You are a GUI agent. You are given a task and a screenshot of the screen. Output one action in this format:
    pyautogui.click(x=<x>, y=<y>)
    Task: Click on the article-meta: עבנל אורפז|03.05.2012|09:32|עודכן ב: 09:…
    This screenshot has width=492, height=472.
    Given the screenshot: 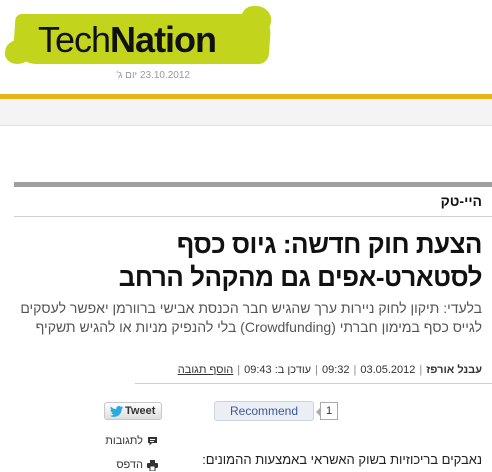 What is the action you would take?
    pyautogui.click(x=247, y=370)
    